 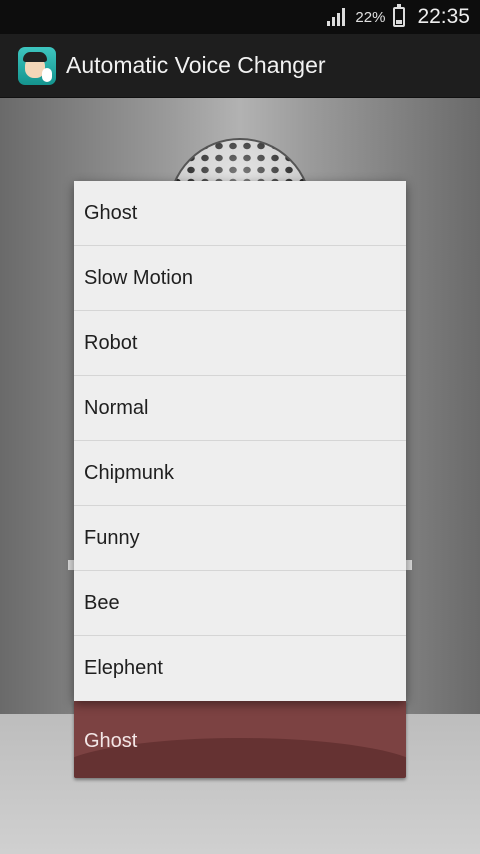 What do you see at coordinates (240, 603) in the screenshot?
I see `voice-option-bee: Bee` at bounding box center [240, 603].